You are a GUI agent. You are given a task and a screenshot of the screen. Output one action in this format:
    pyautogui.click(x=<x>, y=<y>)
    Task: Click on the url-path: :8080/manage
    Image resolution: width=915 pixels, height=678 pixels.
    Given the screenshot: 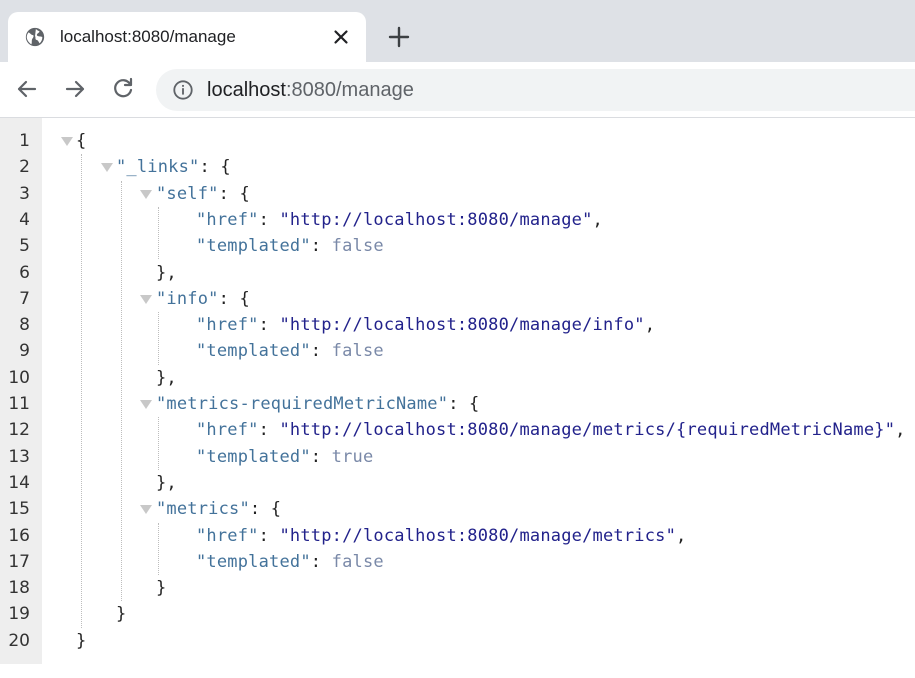 What is the action you would take?
    pyautogui.click(x=349, y=90)
    